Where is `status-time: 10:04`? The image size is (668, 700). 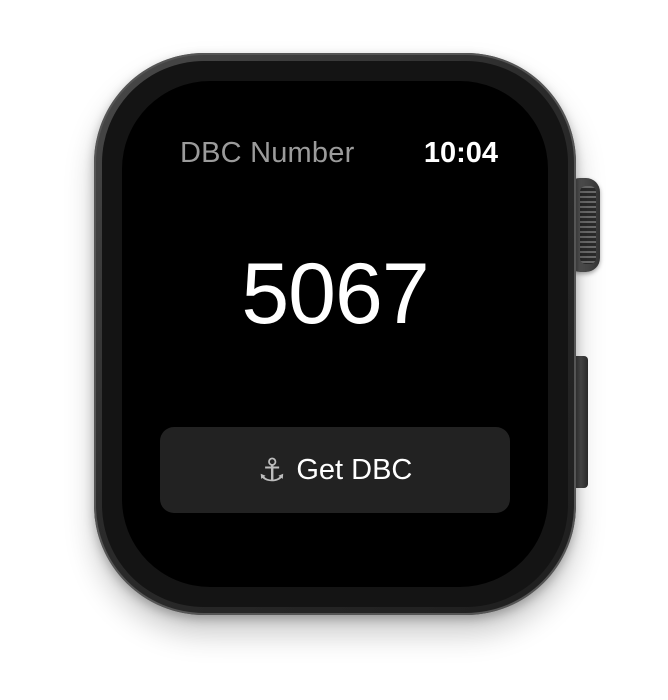
status-time: 10:04 is located at coordinates (460, 153).